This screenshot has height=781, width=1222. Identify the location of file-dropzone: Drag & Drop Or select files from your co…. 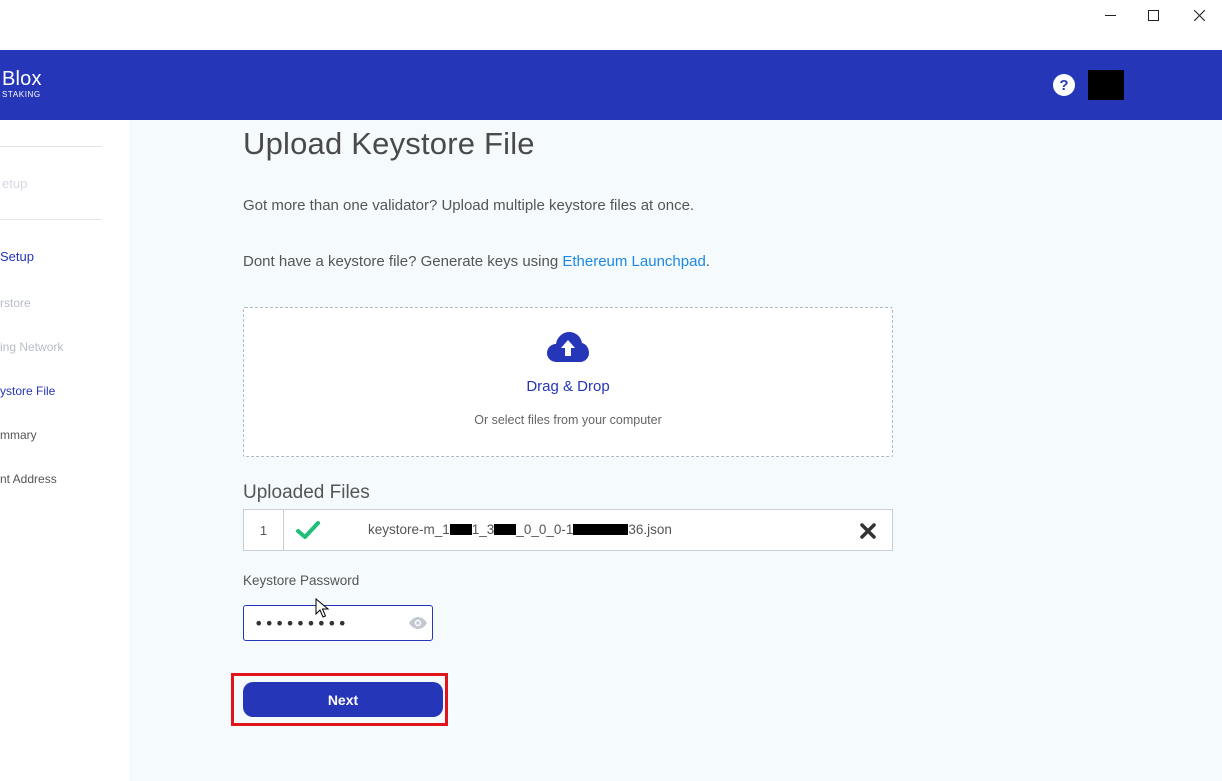
(568, 382).